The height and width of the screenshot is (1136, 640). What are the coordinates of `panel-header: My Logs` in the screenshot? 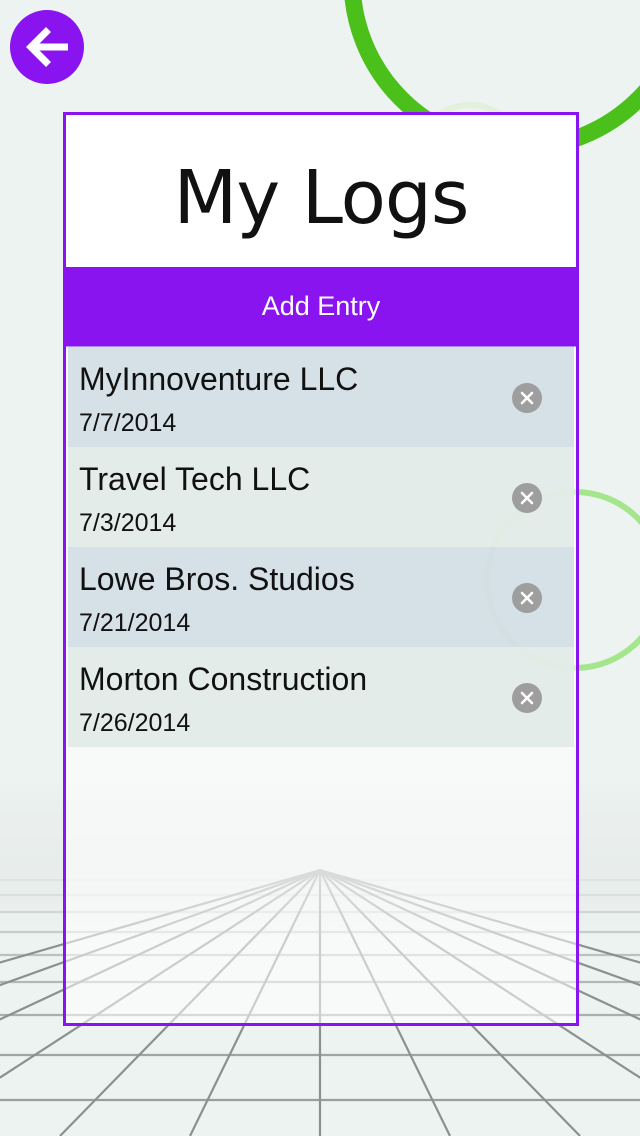 It's located at (321, 191).